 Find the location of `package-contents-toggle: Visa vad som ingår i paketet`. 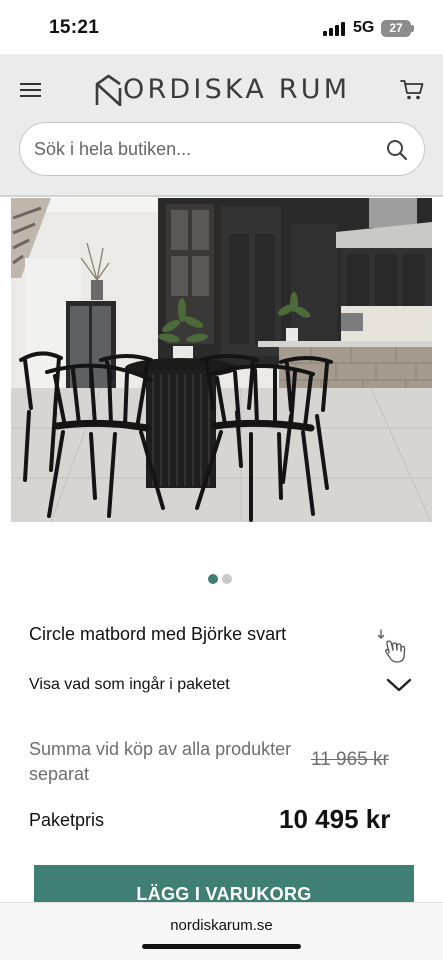

package-contents-toggle: Visa vad som ingår i paketet is located at coordinates (222, 686).